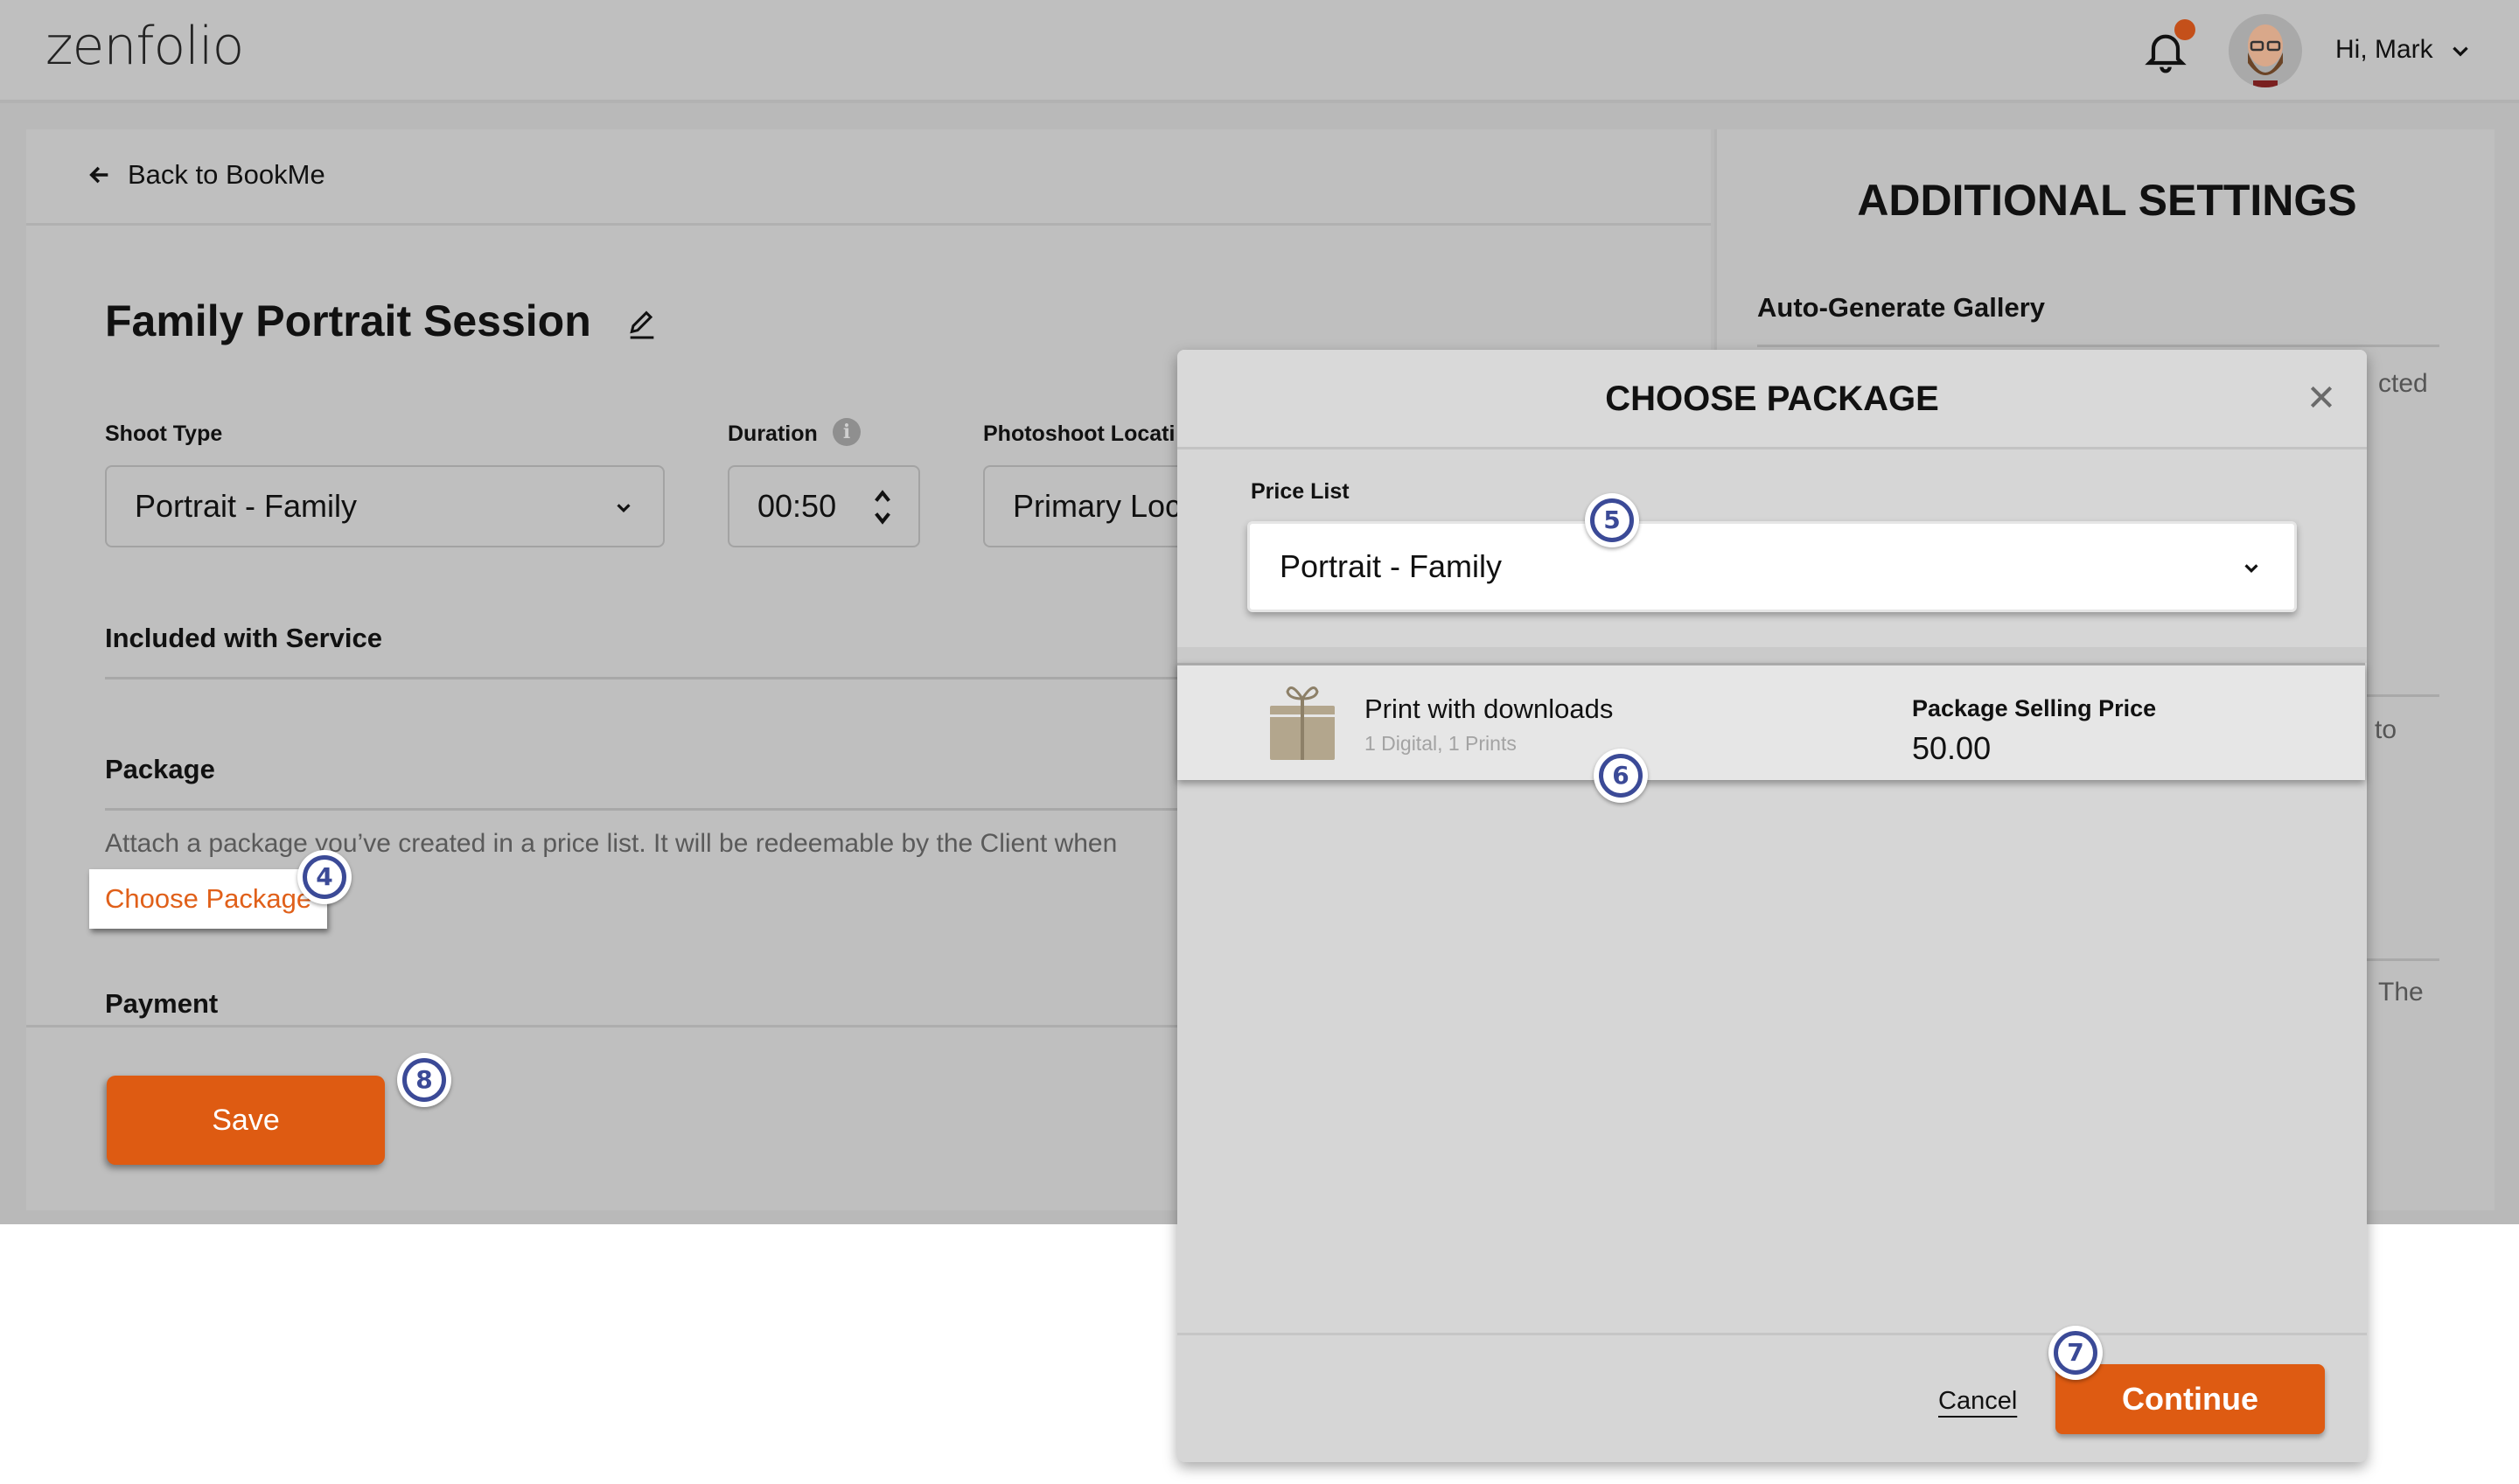 This screenshot has width=2519, height=1484. Describe the element at coordinates (144, 47) in the screenshot. I see `zenfolio-logo: zenfolio` at that location.